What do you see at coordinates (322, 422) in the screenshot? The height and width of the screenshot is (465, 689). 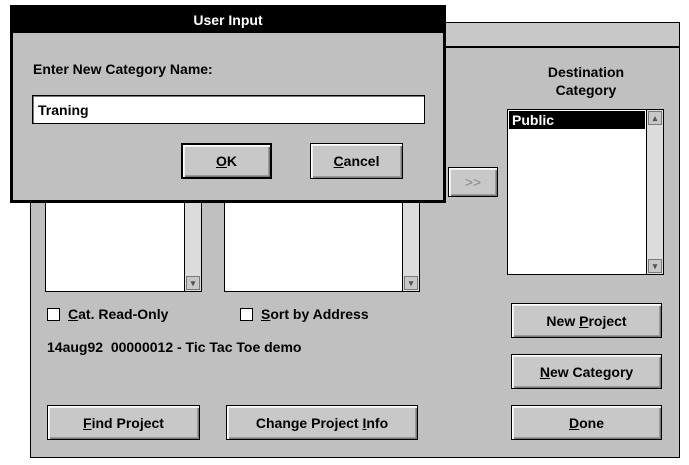 I see `change-project-info-button: Change Project Info` at bounding box center [322, 422].